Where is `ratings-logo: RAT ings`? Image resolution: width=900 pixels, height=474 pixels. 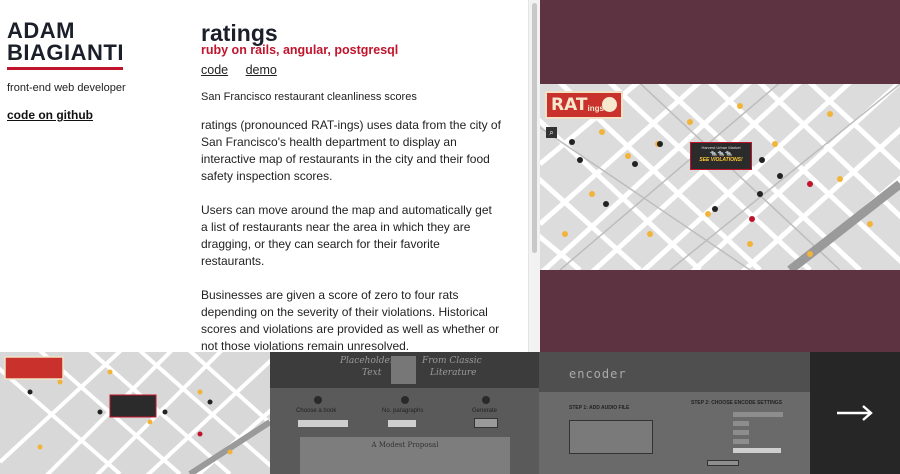 ratings-logo: RAT ings is located at coordinates (584, 105).